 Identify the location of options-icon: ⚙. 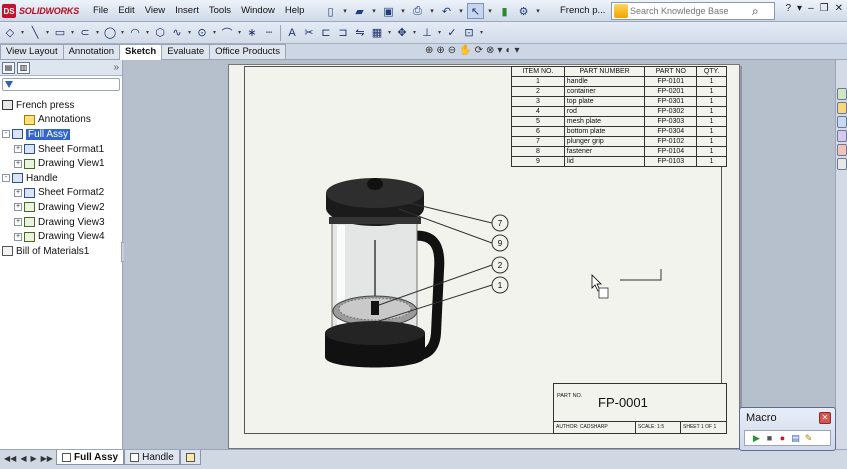
(523, 11).